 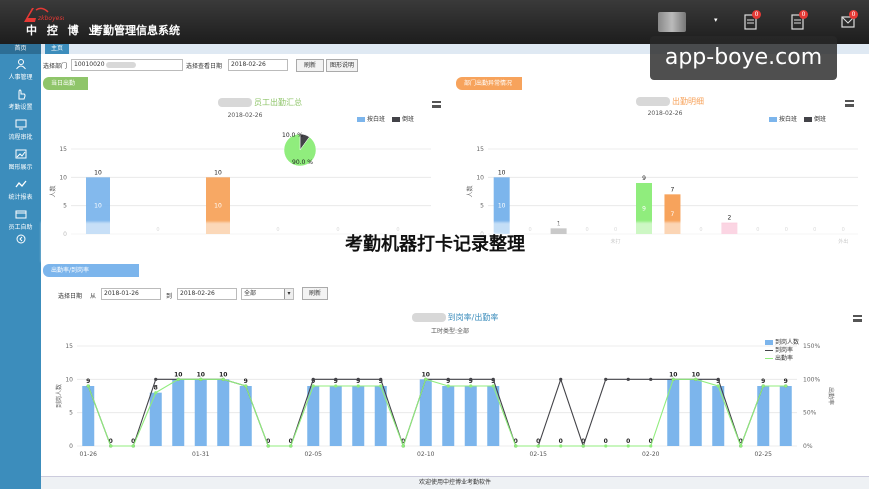 I want to click on scope-value: 全部, so click(x=250, y=293).